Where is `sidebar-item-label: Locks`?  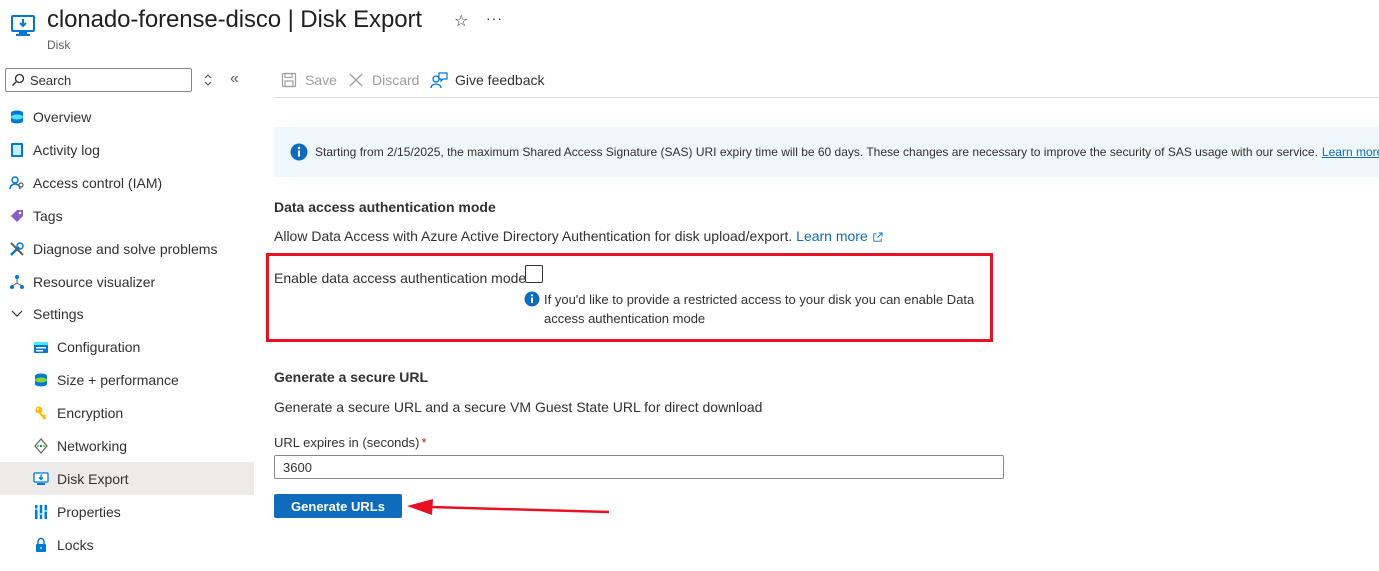
sidebar-item-label: Locks is located at coordinates (75, 544).